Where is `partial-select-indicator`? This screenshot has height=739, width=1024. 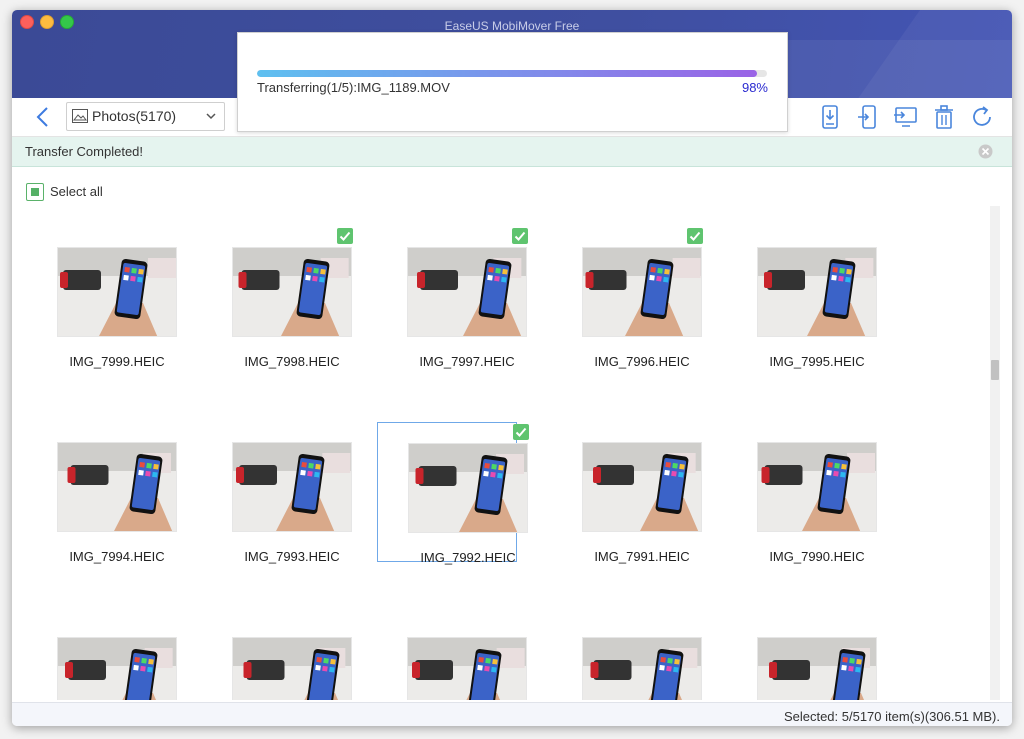 partial-select-indicator is located at coordinates (35, 192).